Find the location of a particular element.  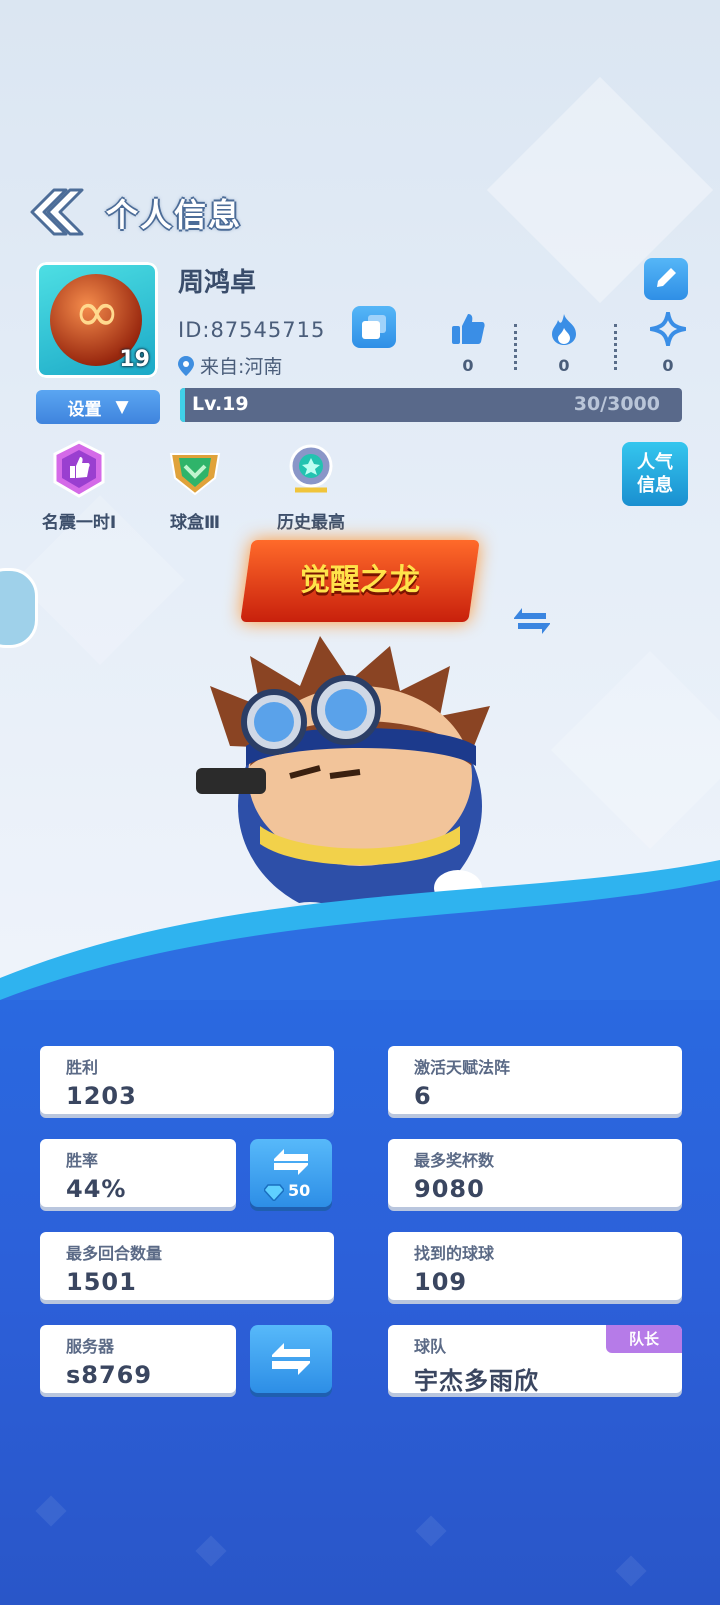

stat-value: 9080 is located at coordinates (449, 1189).